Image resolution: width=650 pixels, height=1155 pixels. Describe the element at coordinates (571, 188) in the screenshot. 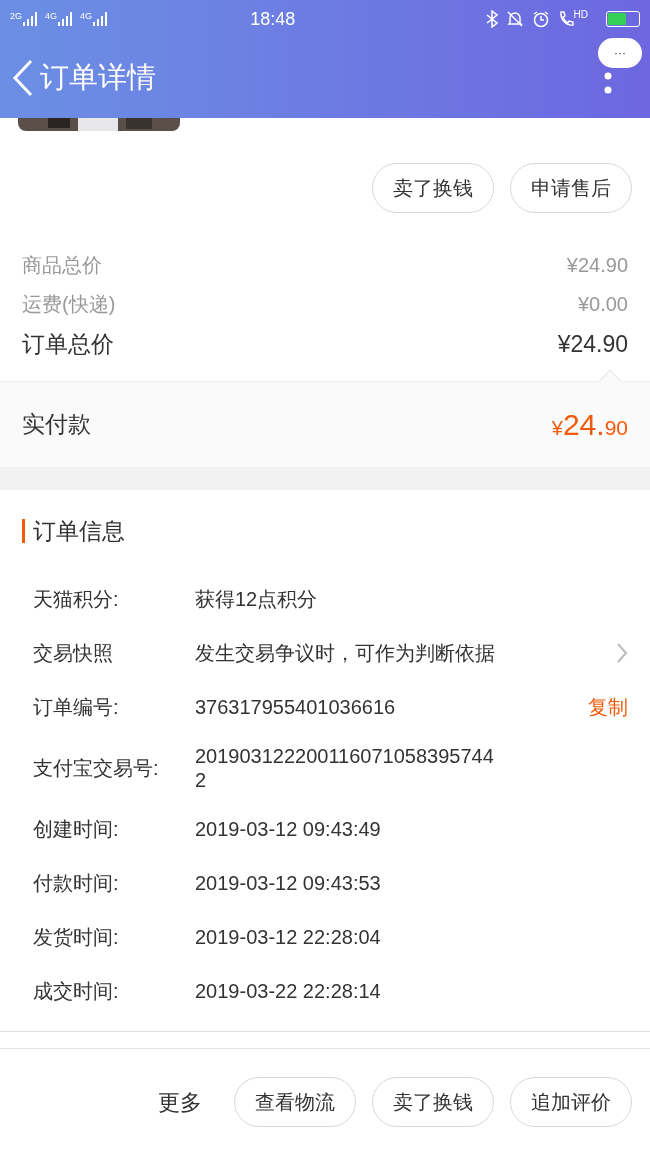

I see `action-button: 申请售后` at that location.